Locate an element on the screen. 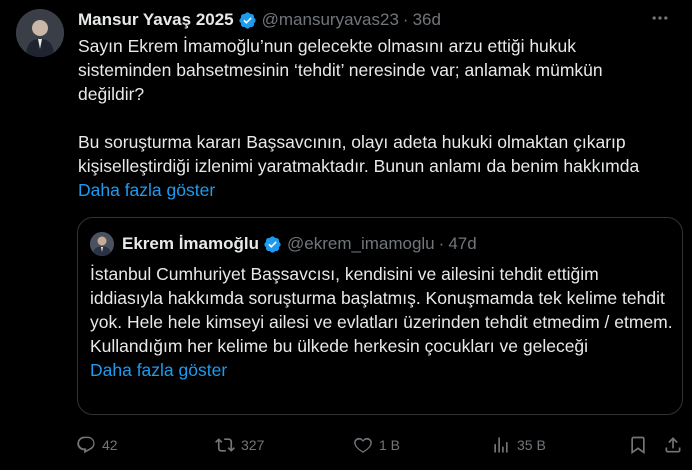 The image size is (692, 470). views-icon is located at coordinates (501, 445).